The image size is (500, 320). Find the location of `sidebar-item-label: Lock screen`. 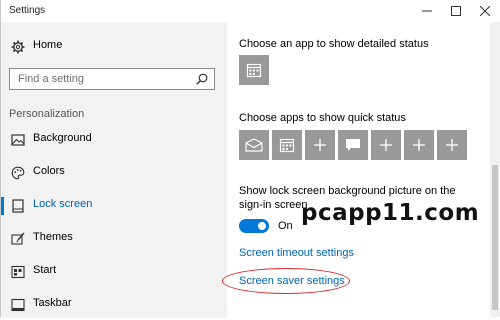

sidebar-item-label: Lock screen is located at coordinates (63, 204).